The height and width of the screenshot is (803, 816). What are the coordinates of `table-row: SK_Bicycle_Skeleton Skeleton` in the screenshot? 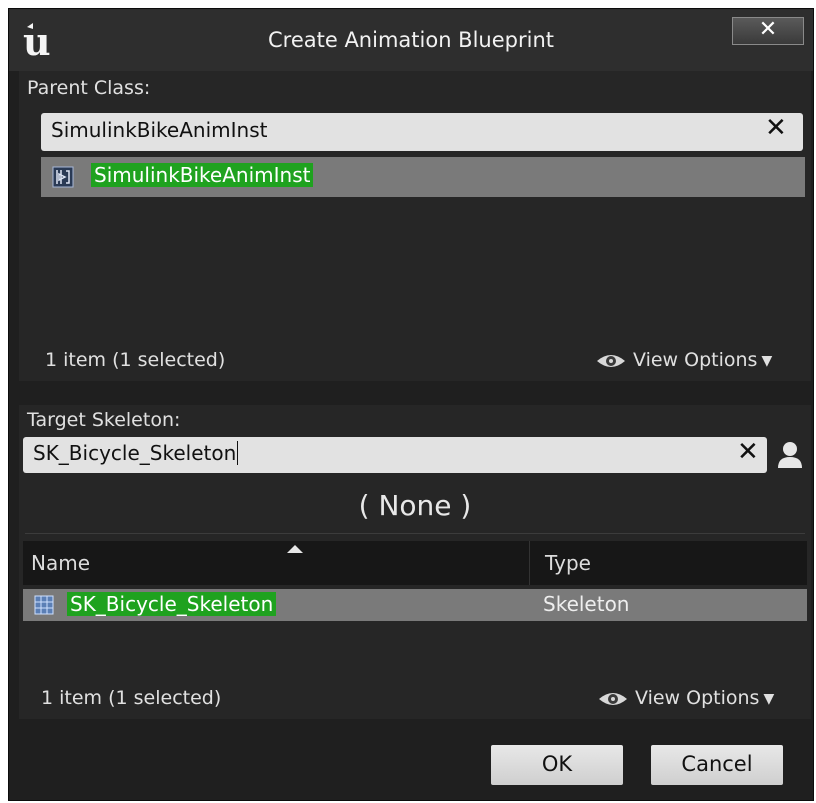 It's located at (415, 605).